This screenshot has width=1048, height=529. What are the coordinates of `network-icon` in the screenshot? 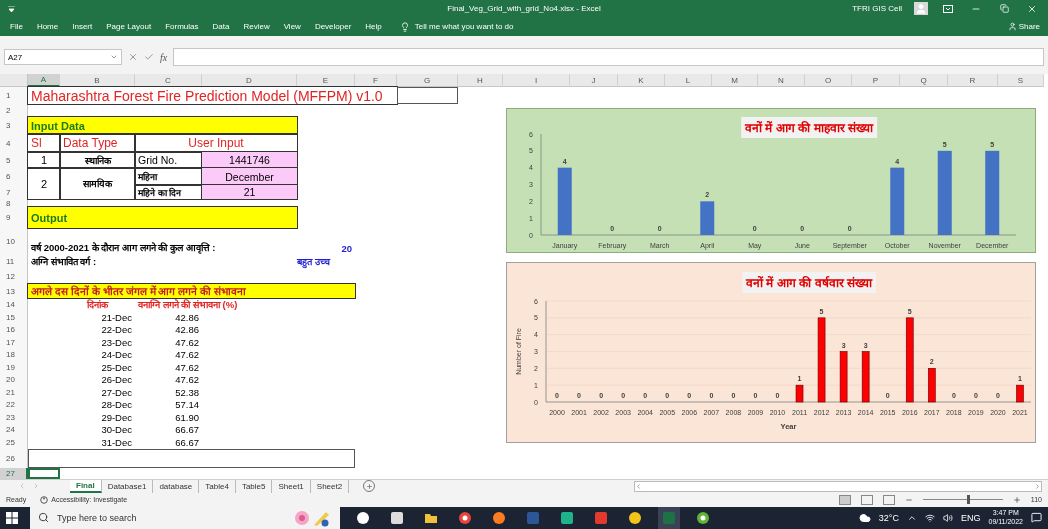 It's located at (929, 517).